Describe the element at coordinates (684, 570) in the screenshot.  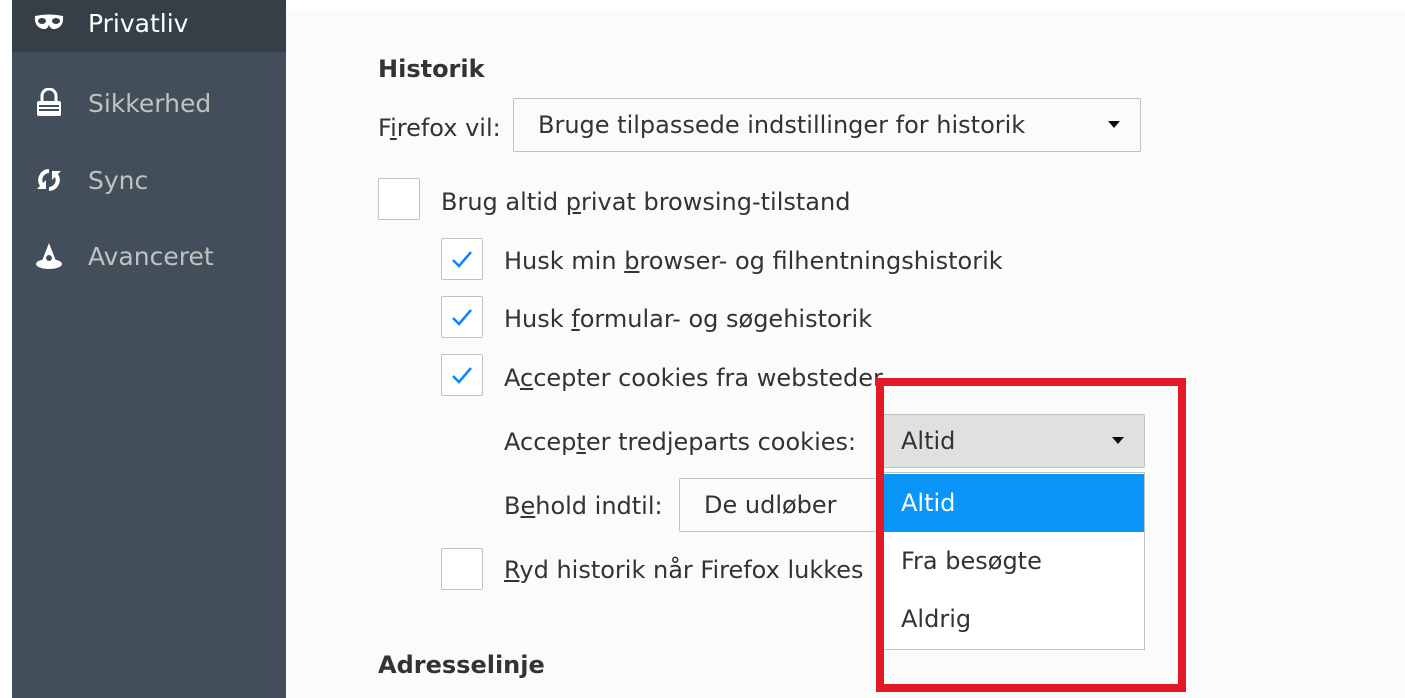
I see `clear-on-close-label: Ryd historik når Firefox lukkes` at that location.